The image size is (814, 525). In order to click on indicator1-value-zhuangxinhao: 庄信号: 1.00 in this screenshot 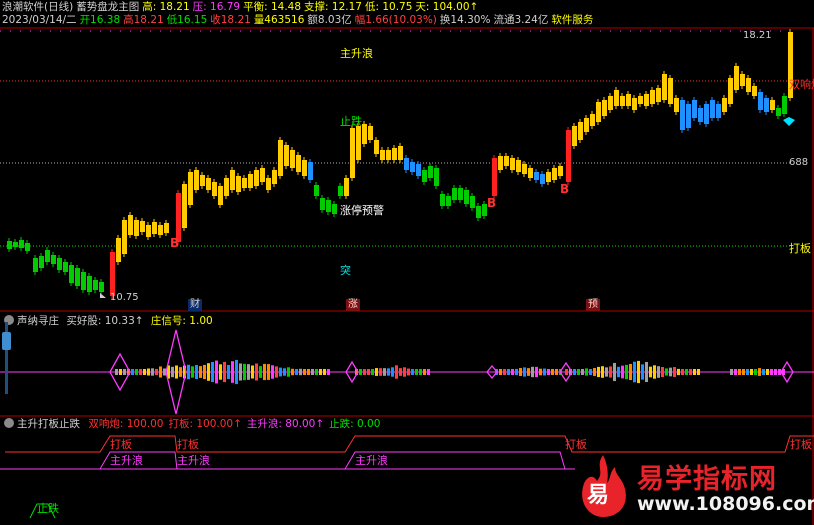, I will do `click(181, 321)`.